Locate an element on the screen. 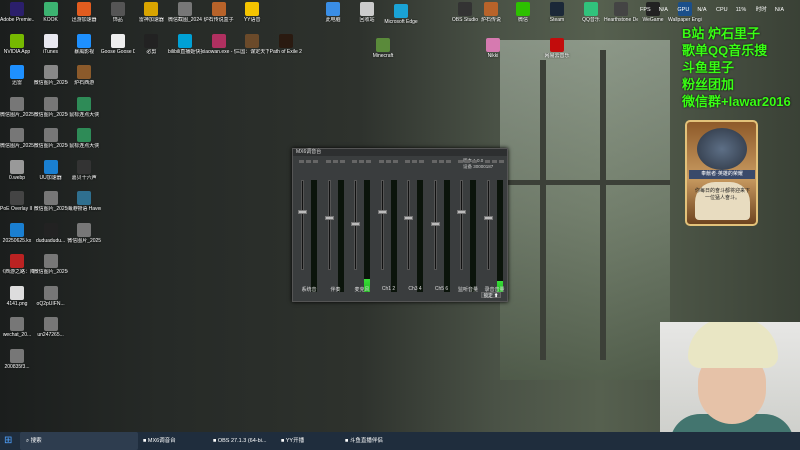  desktop-icon: KOOK is located at coordinates (51, 12).